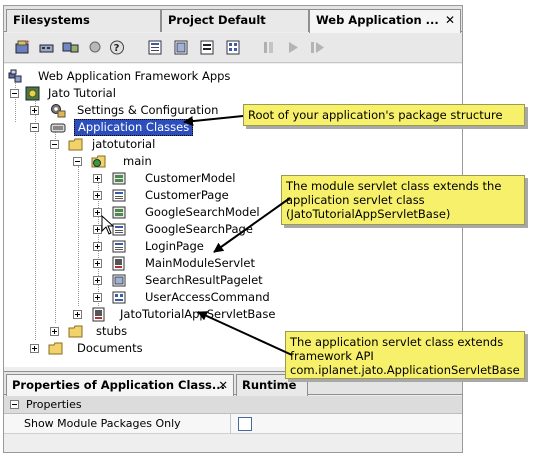 The width and height of the screenshot is (549, 456). What do you see at coordinates (110, 348) in the screenshot?
I see `tree-node-label: Documents` at bounding box center [110, 348].